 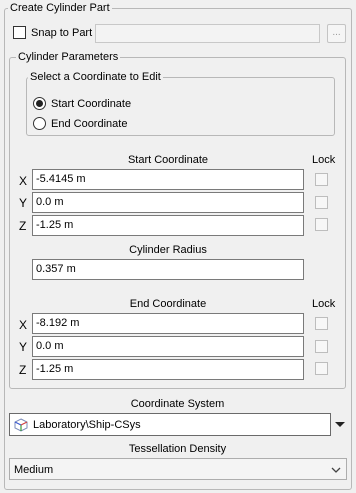 What do you see at coordinates (62, 33) in the screenshot?
I see `snap-to-part-label: Snap to Part` at bounding box center [62, 33].